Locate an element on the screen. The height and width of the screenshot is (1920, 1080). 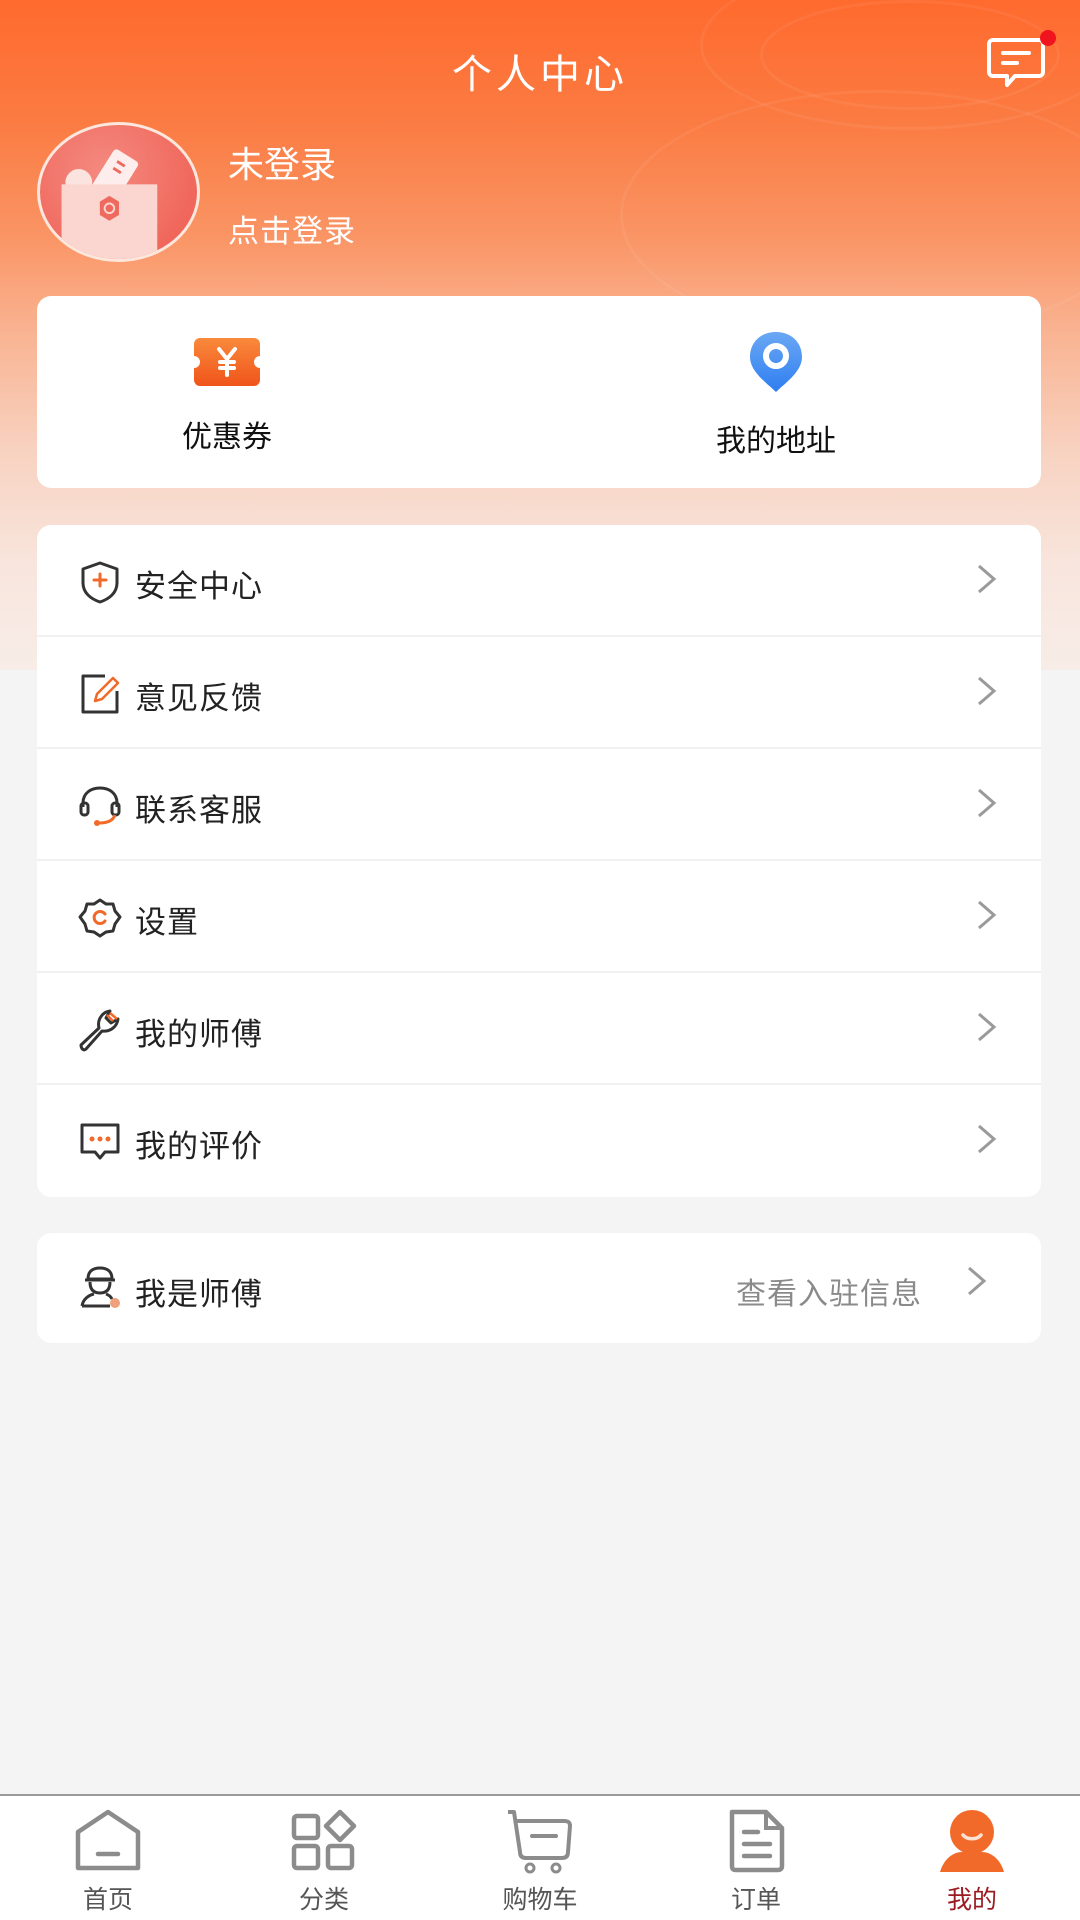
comment-icon is located at coordinates (100, 1141).